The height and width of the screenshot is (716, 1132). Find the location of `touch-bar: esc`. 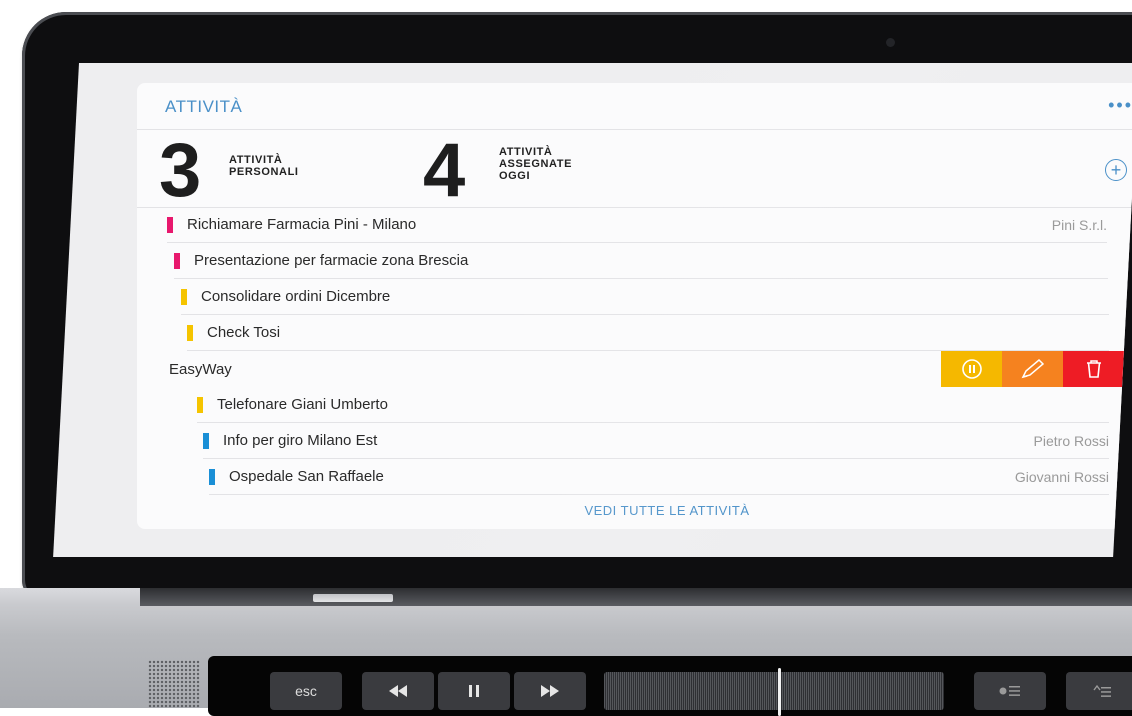

touch-bar: esc is located at coordinates (670, 686).